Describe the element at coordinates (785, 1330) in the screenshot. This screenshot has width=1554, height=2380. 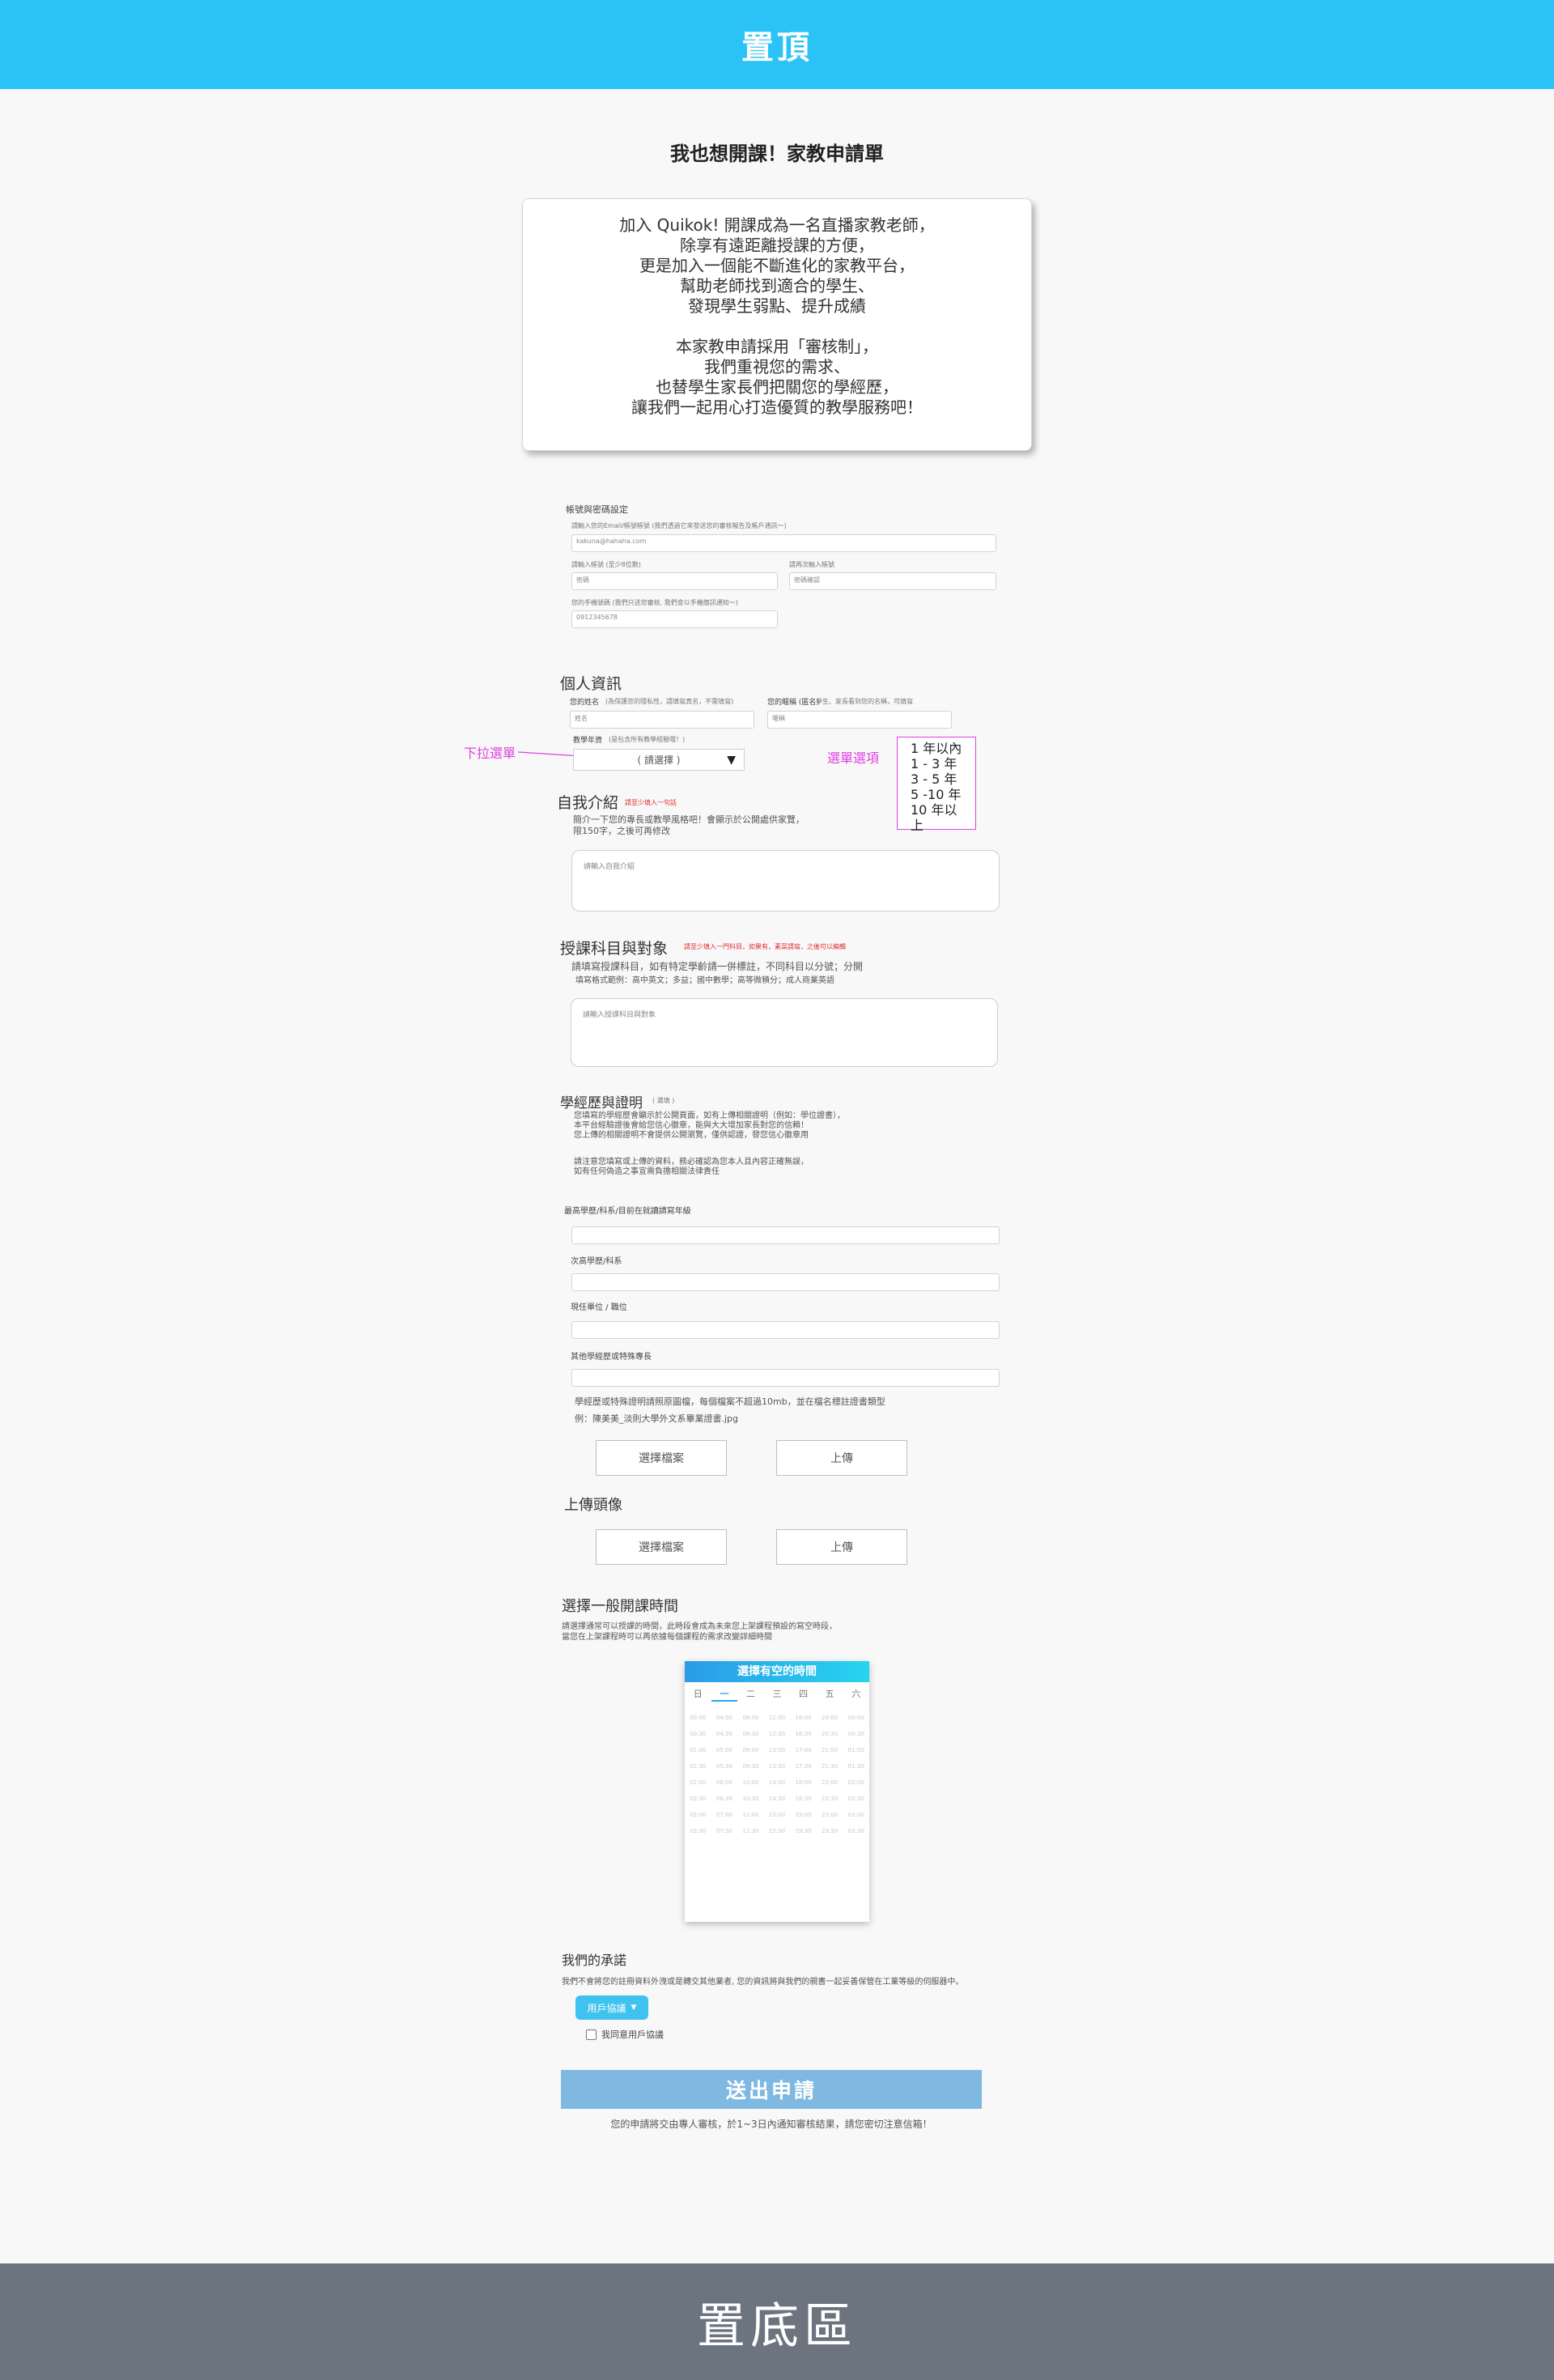
I see `current-position-field` at that location.